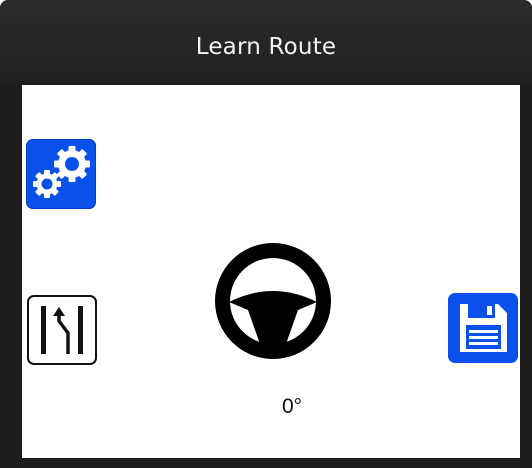  I want to click on steering-wheel, so click(273, 301).